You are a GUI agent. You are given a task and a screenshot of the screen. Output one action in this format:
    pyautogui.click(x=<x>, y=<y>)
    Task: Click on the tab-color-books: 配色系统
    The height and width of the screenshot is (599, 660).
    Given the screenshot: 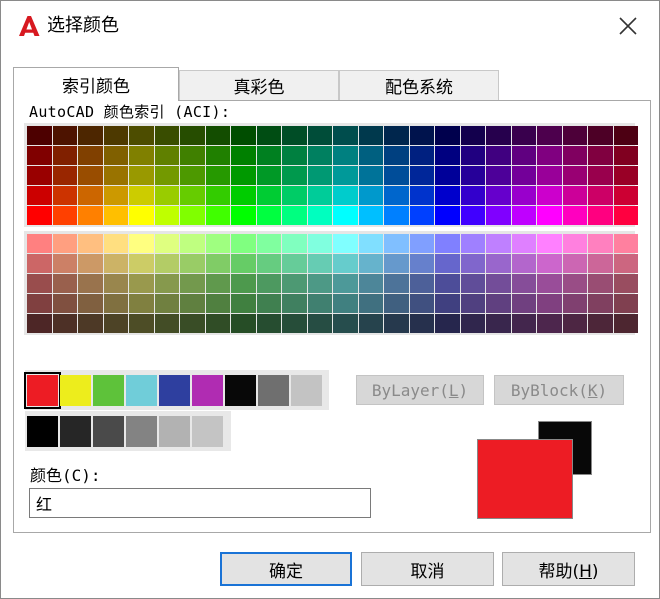 What is the action you would take?
    pyautogui.click(x=419, y=85)
    